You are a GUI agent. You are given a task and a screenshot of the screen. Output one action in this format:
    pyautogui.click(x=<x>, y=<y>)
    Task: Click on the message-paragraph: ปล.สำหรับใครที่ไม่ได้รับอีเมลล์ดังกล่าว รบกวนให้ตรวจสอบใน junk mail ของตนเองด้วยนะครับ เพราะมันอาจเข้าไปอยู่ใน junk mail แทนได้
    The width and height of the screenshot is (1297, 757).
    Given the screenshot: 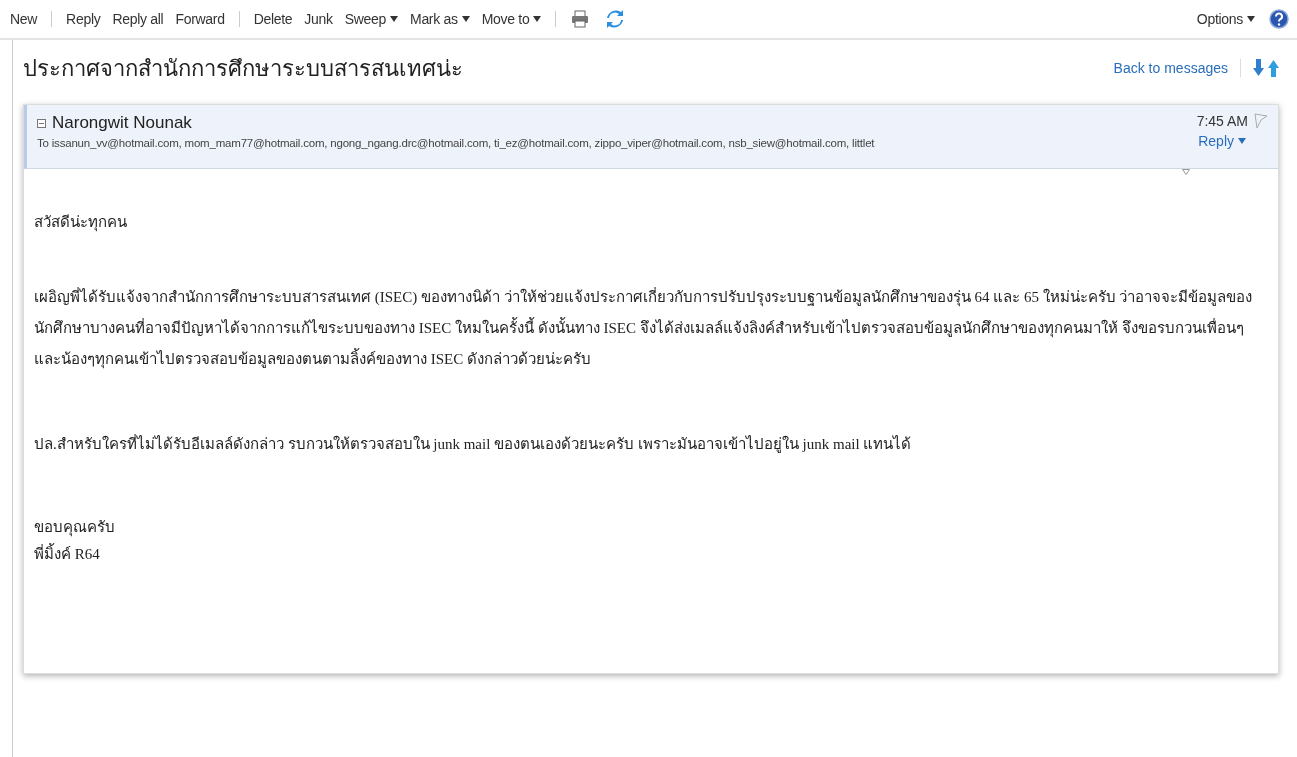 What is the action you would take?
    pyautogui.click(x=473, y=444)
    